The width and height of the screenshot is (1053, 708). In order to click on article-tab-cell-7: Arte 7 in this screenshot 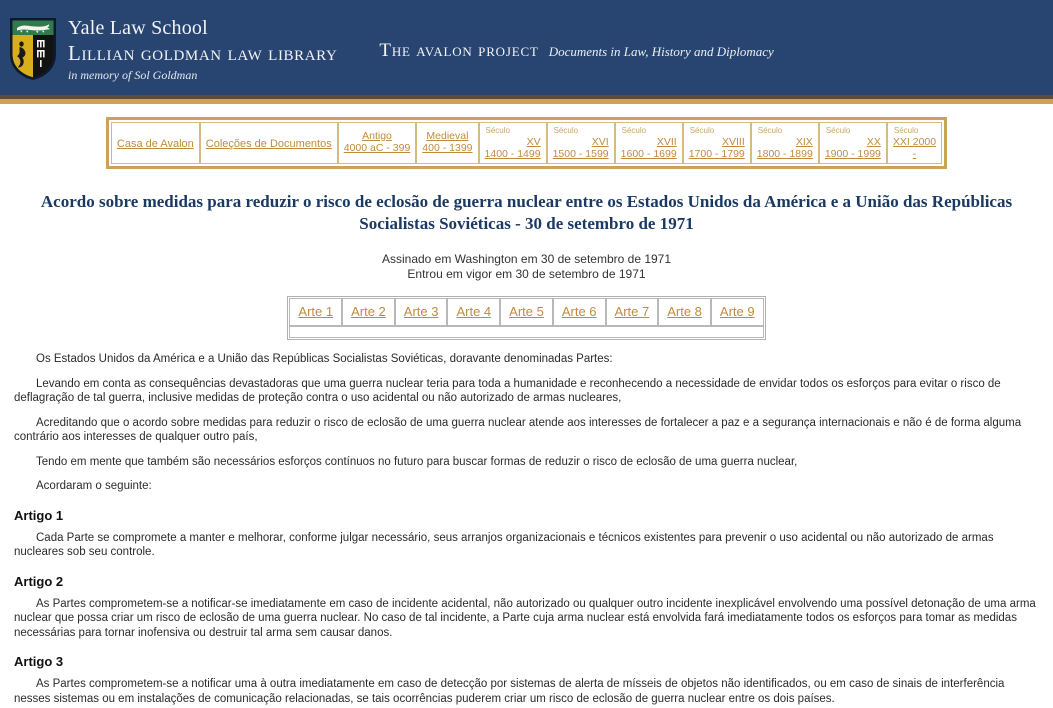, I will do `click(632, 312)`.